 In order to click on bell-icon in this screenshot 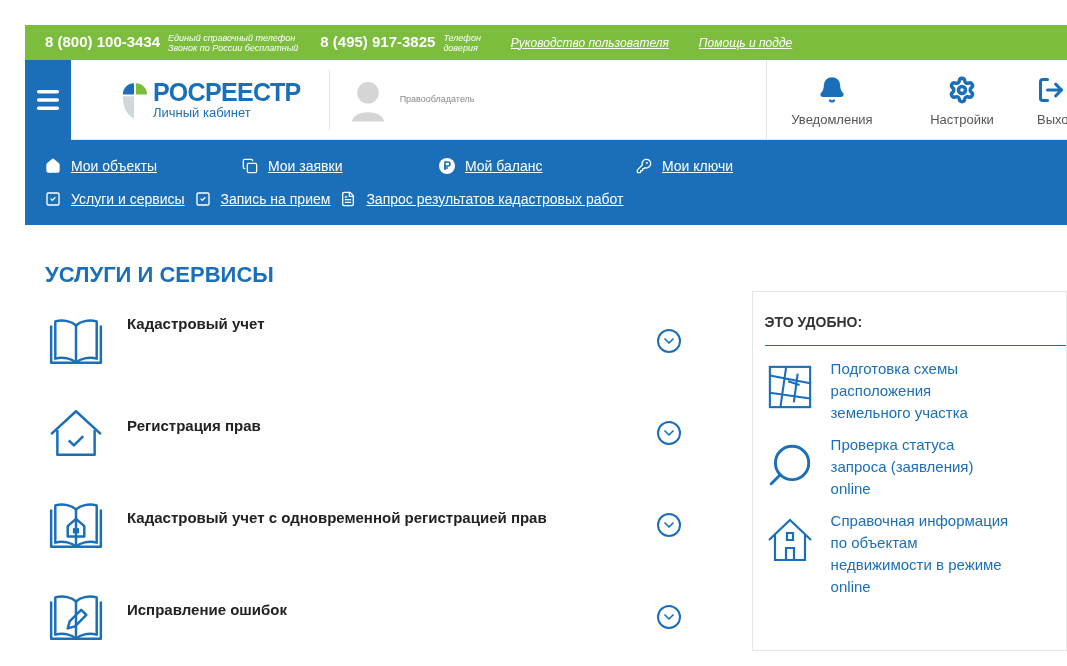, I will do `click(832, 90)`.